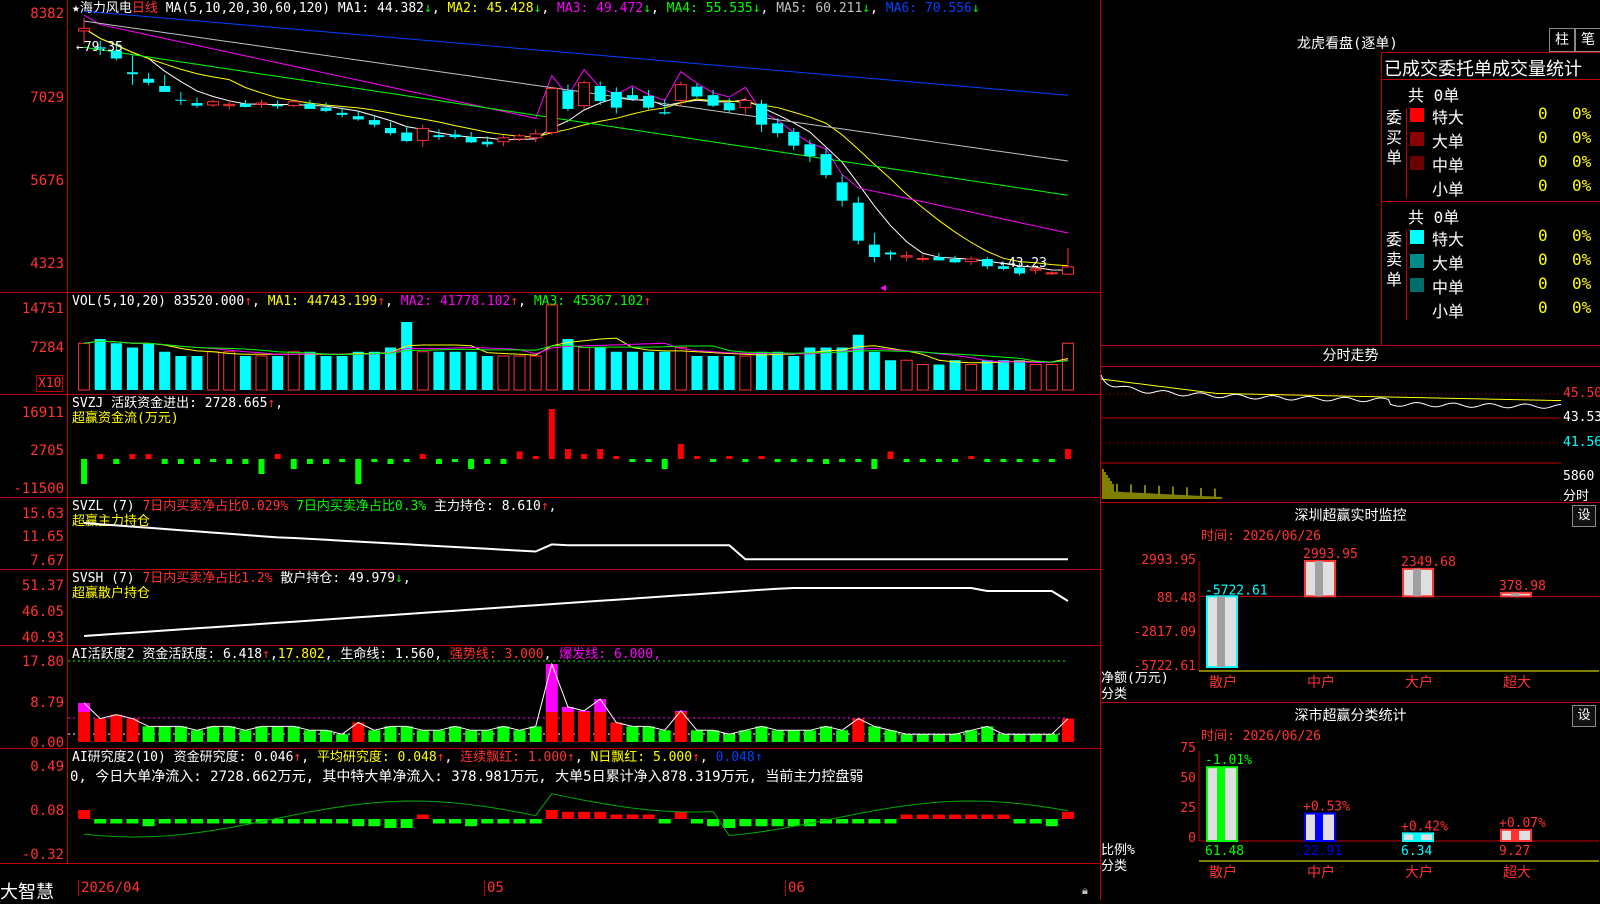  Describe the element at coordinates (1584, 516) in the screenshot. I see `monitor-settings-button: 设` at that location.